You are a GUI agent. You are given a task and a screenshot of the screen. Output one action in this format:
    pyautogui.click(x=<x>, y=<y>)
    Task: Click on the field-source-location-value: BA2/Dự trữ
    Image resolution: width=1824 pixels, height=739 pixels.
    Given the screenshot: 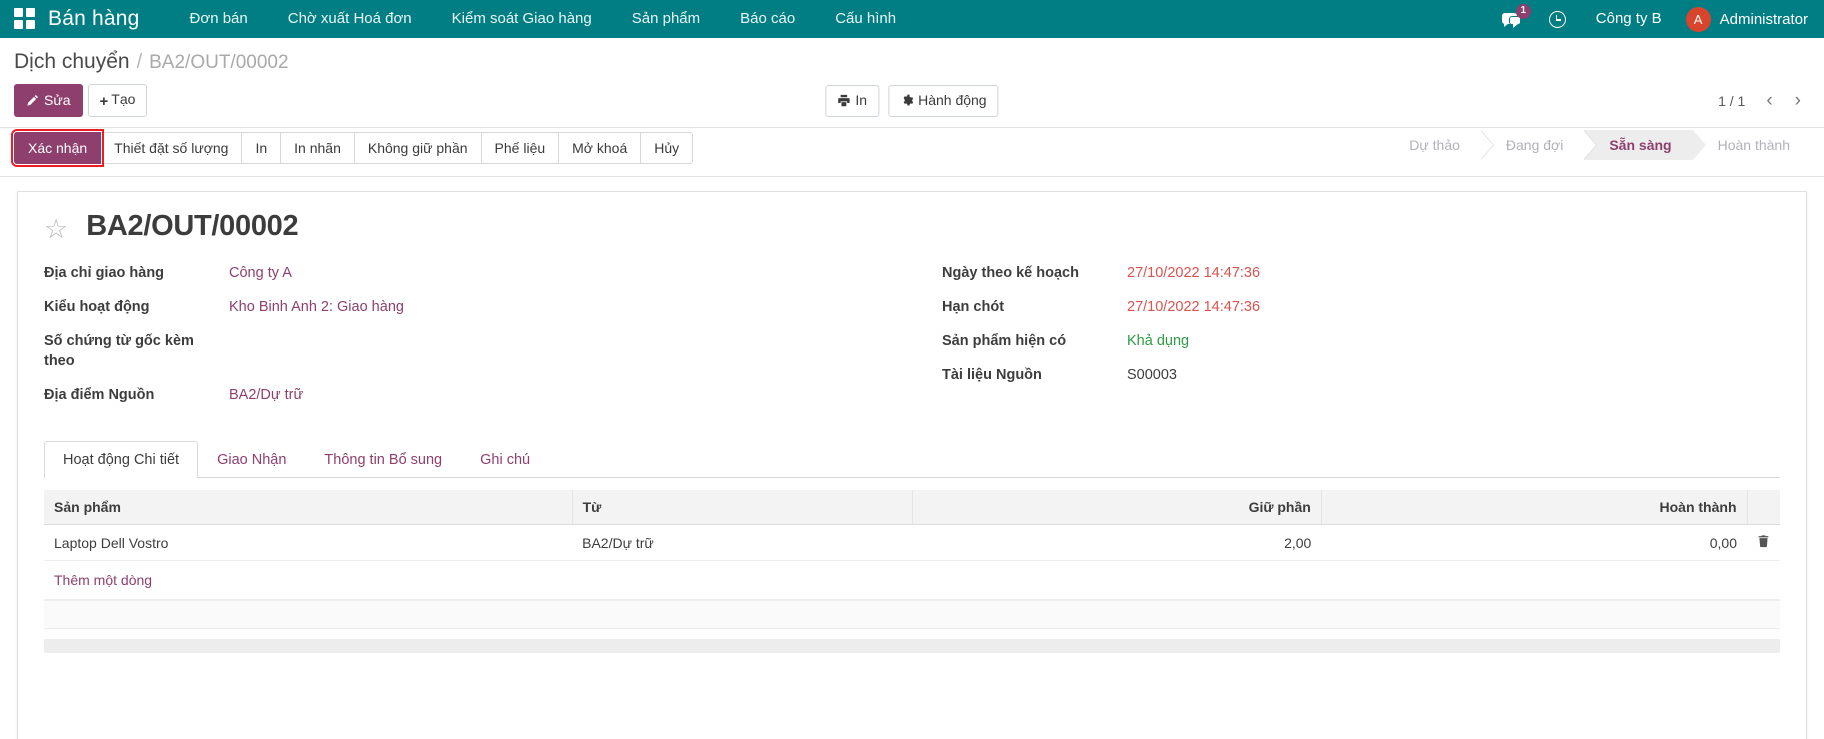 What is the action you would take?
    pyautogui.click(x=555, y=395)
    